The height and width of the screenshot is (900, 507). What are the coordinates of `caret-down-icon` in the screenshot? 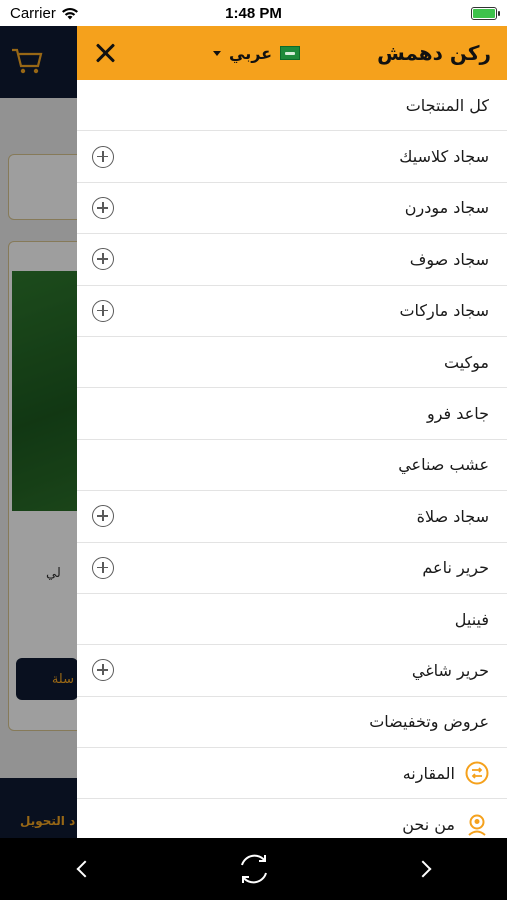 It's located at (217, 53).